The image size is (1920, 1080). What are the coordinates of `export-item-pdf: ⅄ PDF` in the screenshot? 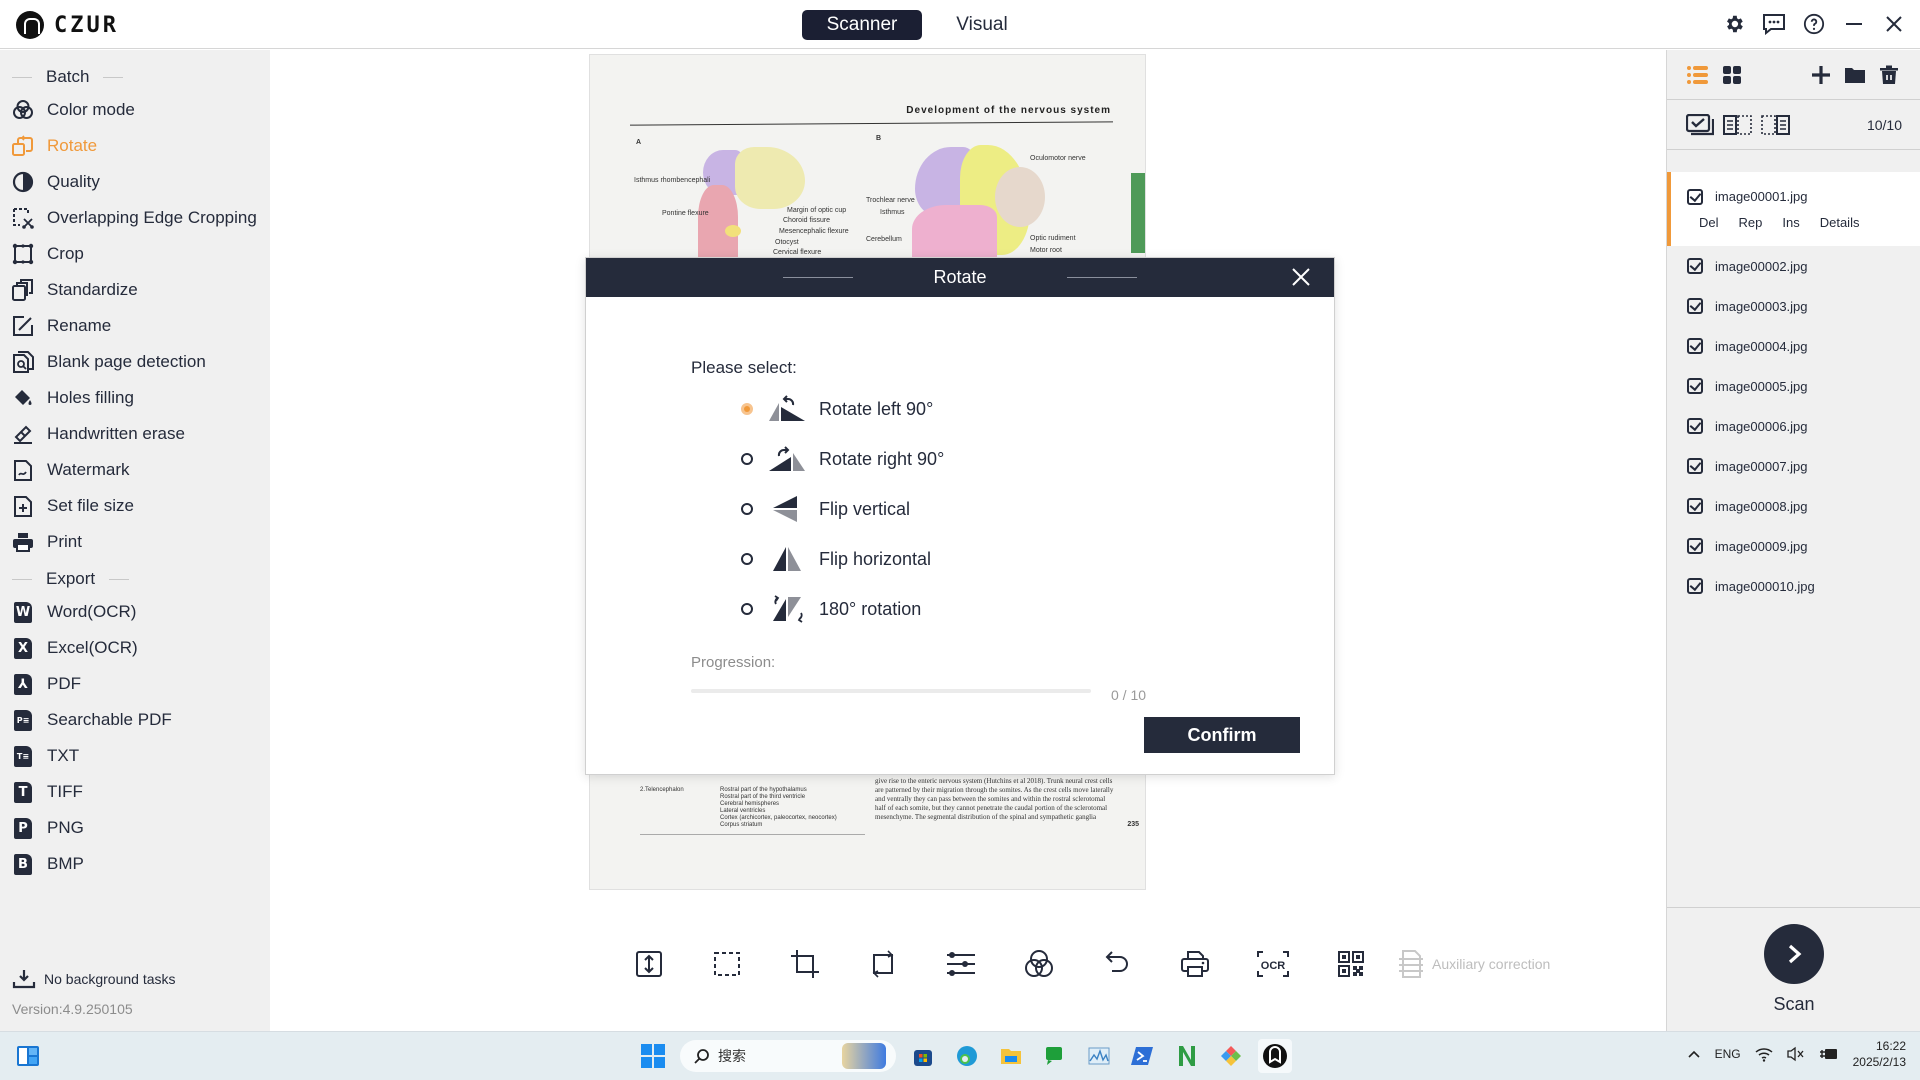 It's located at (135, 684).